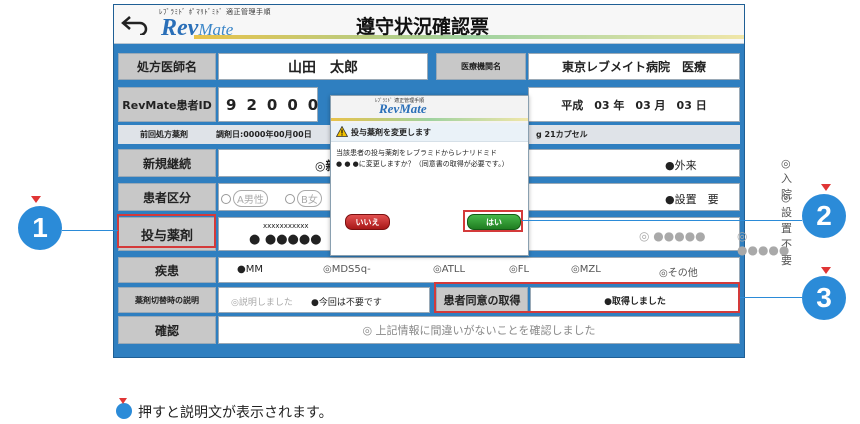  I want to click on callout-3: 3, so click(824, 298).